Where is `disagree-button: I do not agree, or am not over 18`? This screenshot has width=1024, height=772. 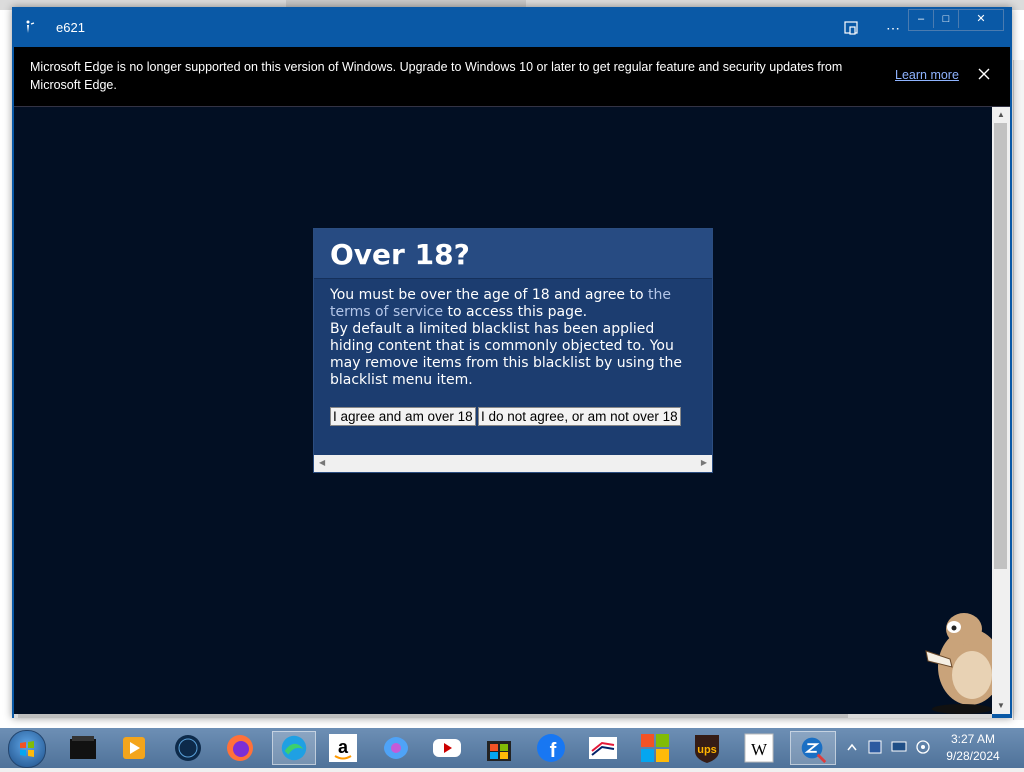 disagree-button: I do not agree, or am not over 18 is located at coordinates (579, 416).